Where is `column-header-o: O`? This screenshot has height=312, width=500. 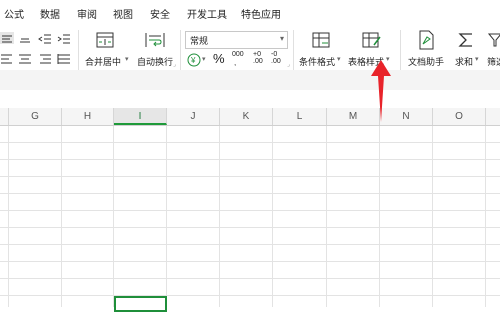 column-header-o: O is located at coordinates (459, 116).